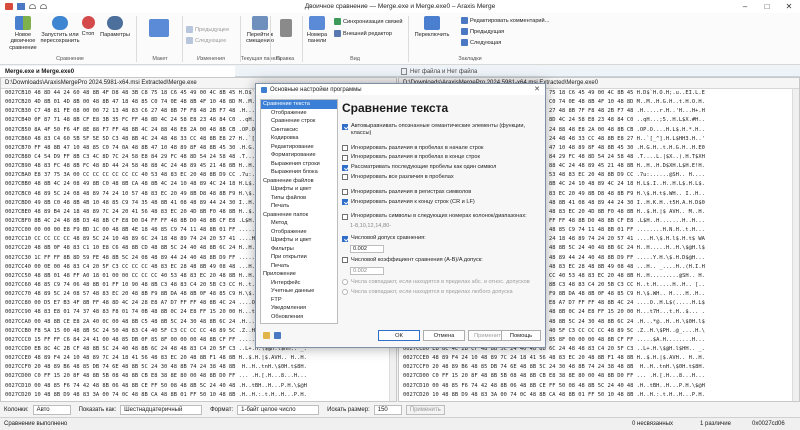 This screenshot has width=800, height=430. Describe the element at coordinates (745, 6) in the screenshot. I see `minimize-button: –` at that location.